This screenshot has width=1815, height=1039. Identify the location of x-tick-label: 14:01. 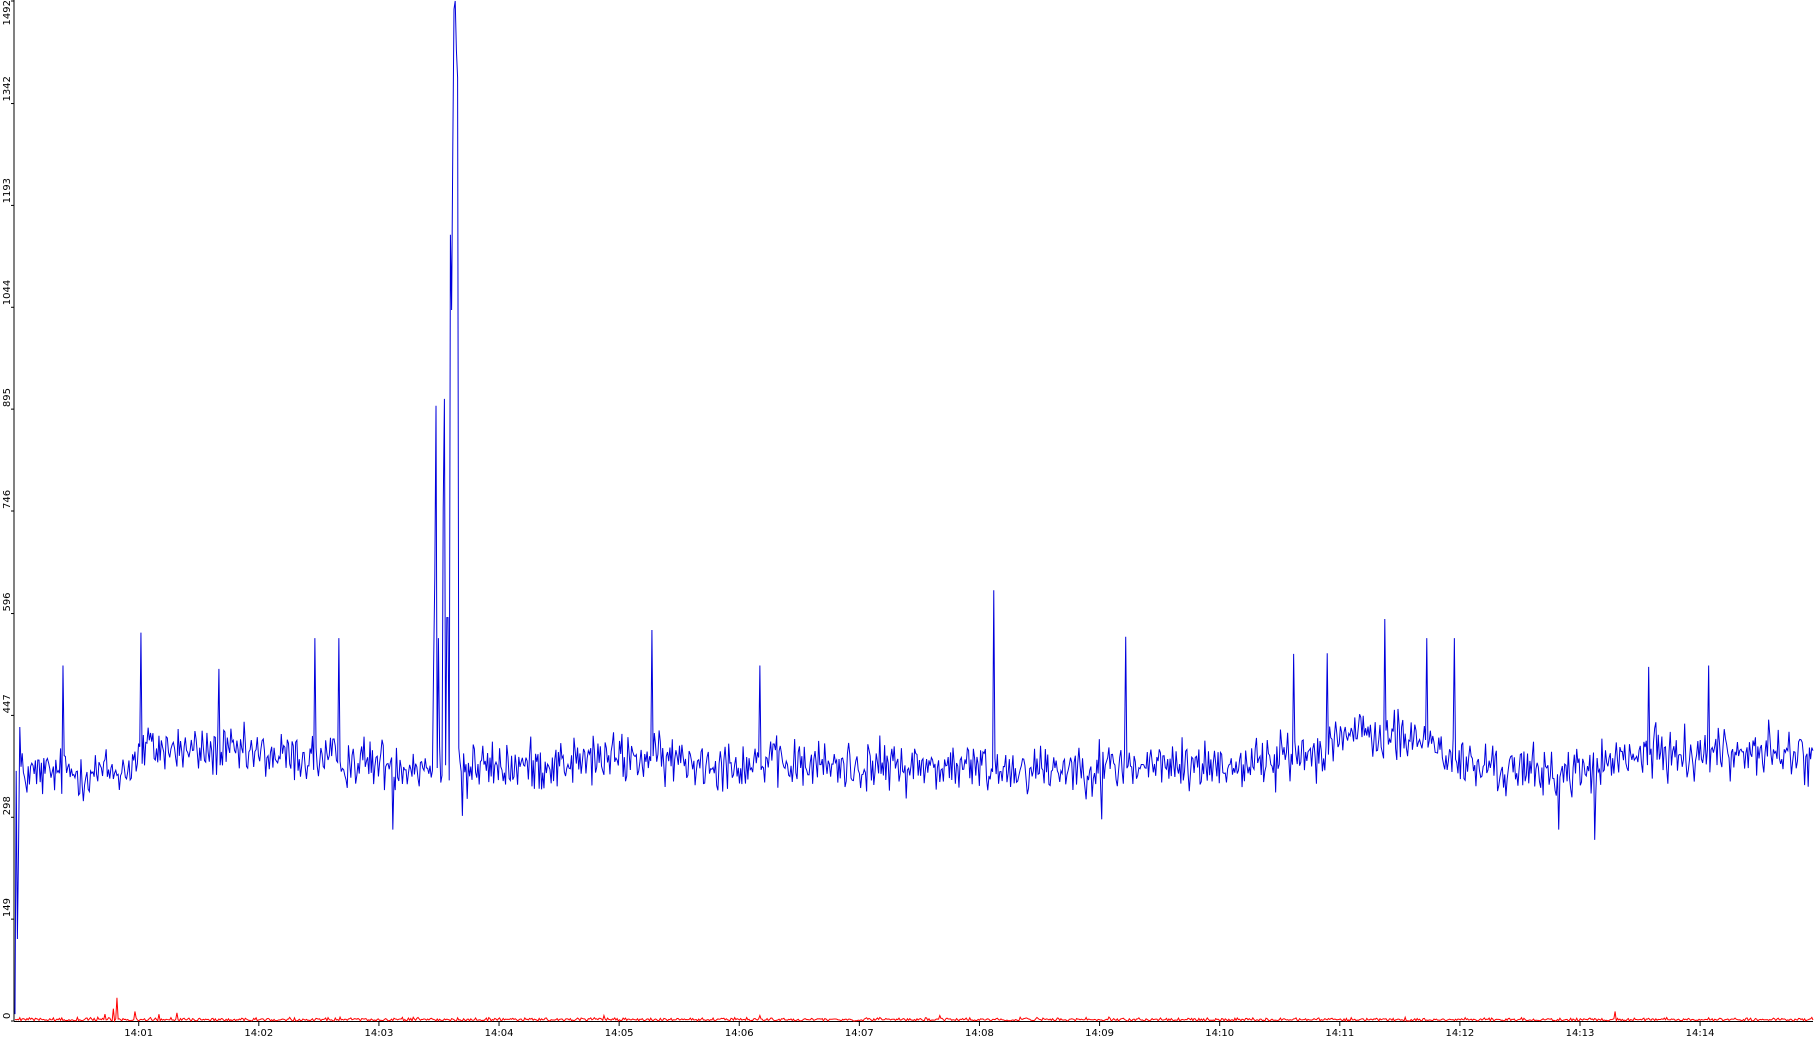
(138, 1033).